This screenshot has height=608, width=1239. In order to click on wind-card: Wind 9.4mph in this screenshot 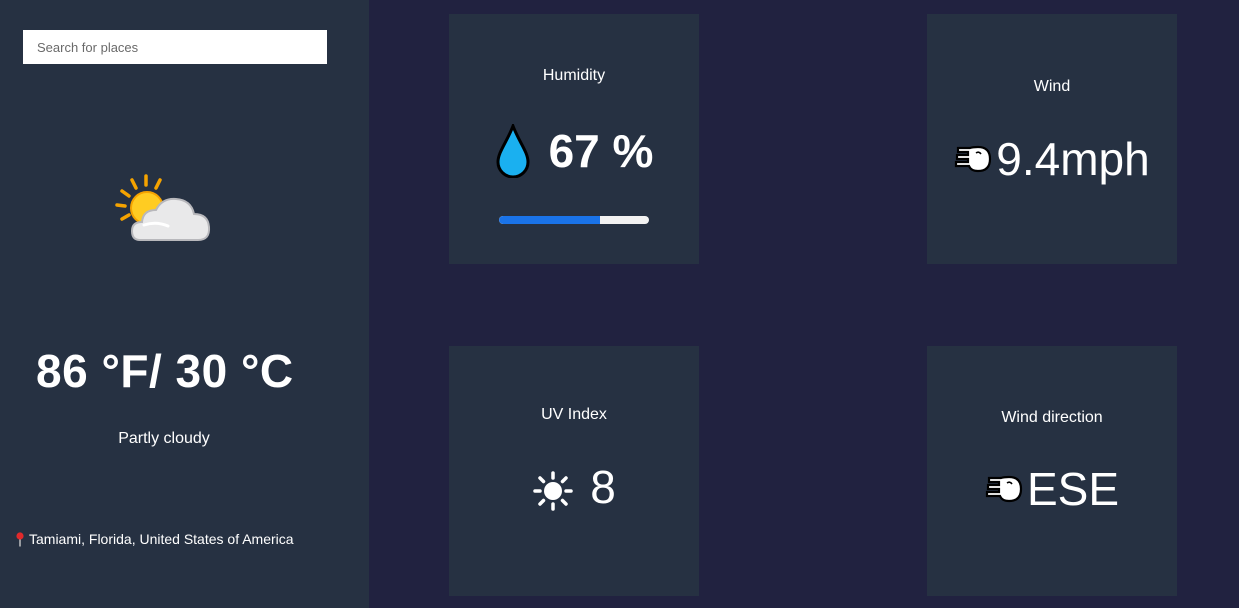, I will do `click(1052, 139)`.